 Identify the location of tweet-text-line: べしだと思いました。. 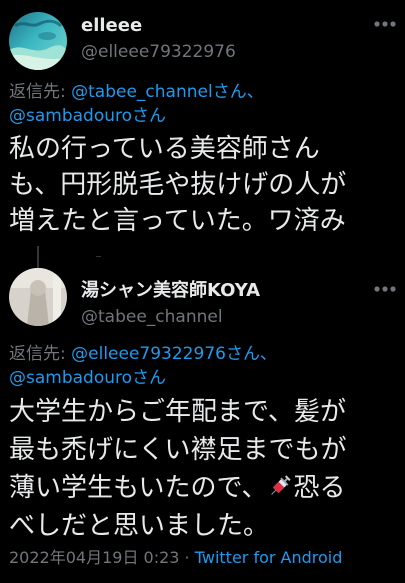
(139, 526).